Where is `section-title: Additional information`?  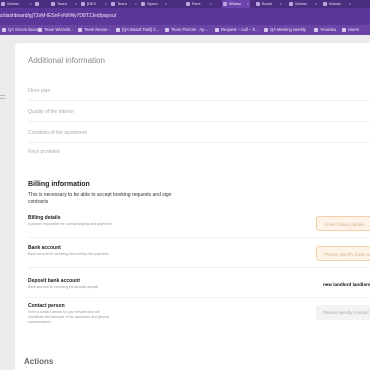
section-title: Additional information is located at coordinates (66, 60).